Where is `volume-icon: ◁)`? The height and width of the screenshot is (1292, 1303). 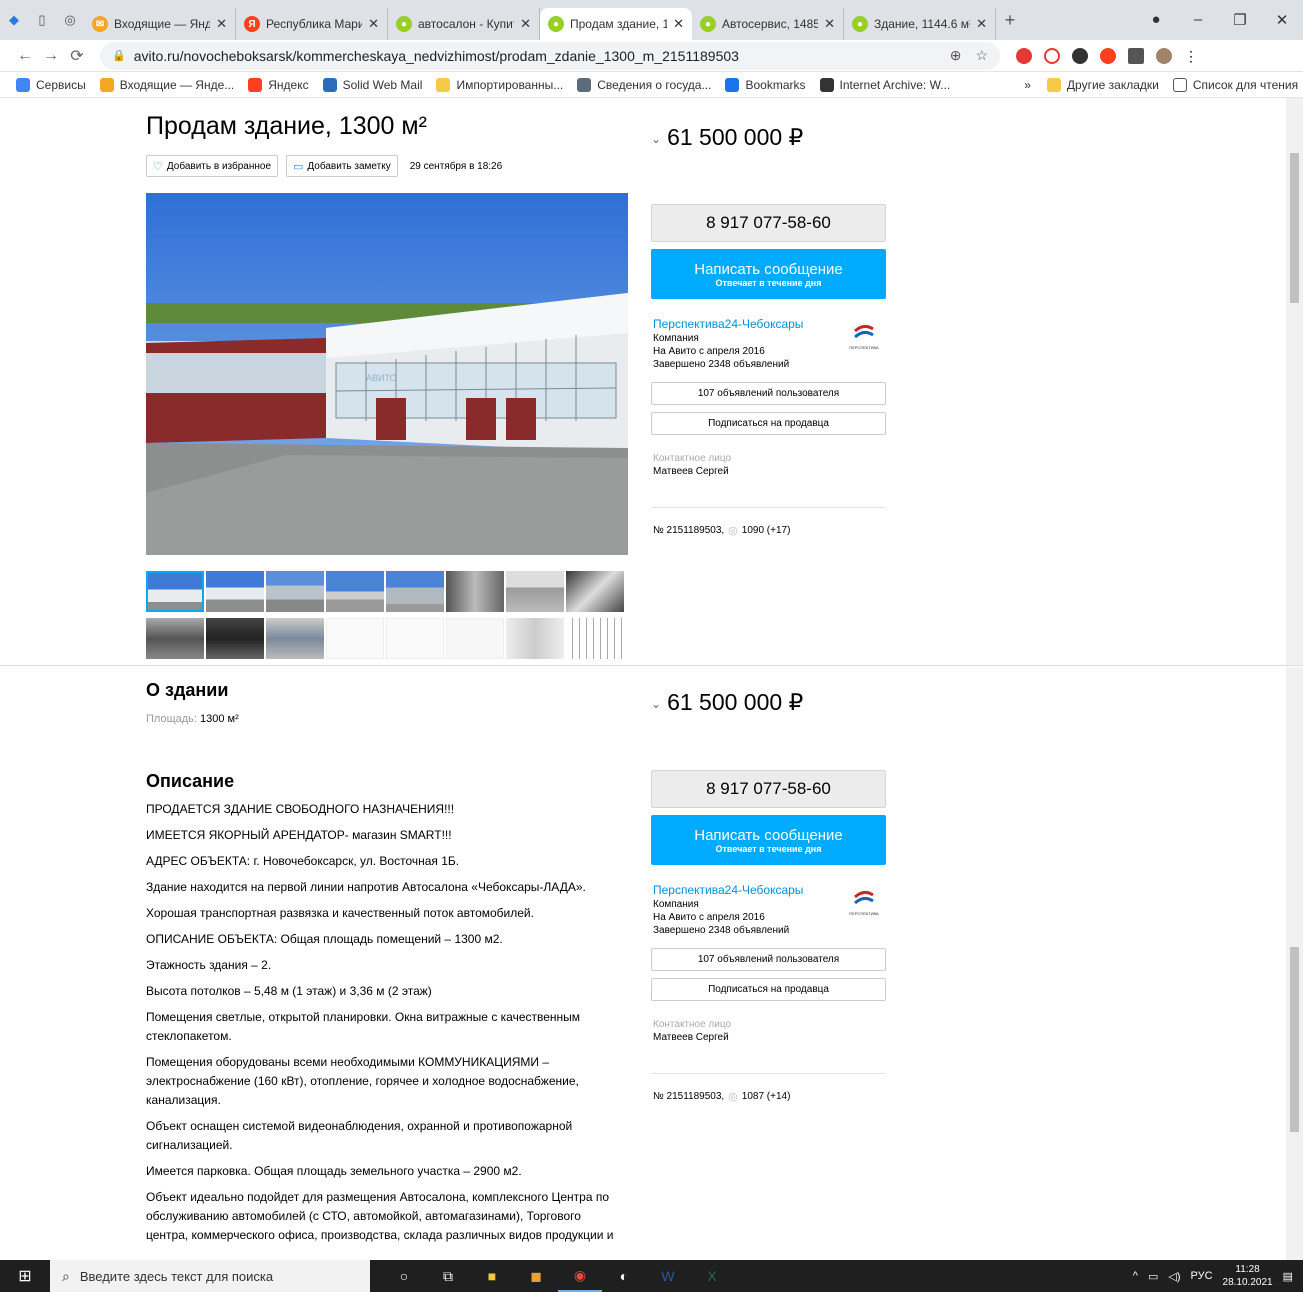
volume-icon: ◁) is located at coordinates (1174, 1276).